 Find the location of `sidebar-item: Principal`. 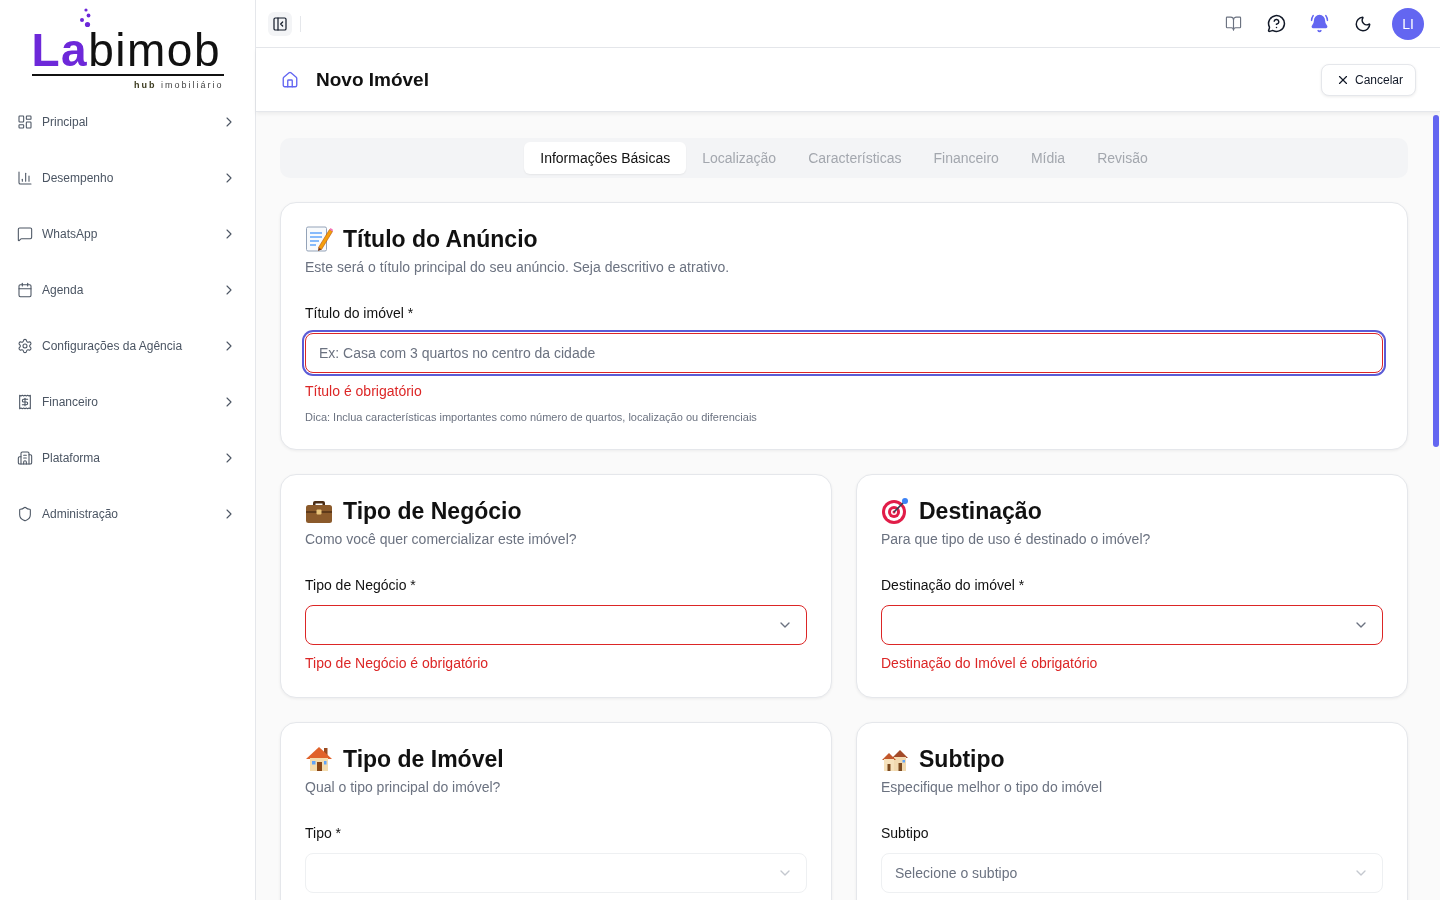

sidebar-item: Principal is located at coordinates (126, 122).